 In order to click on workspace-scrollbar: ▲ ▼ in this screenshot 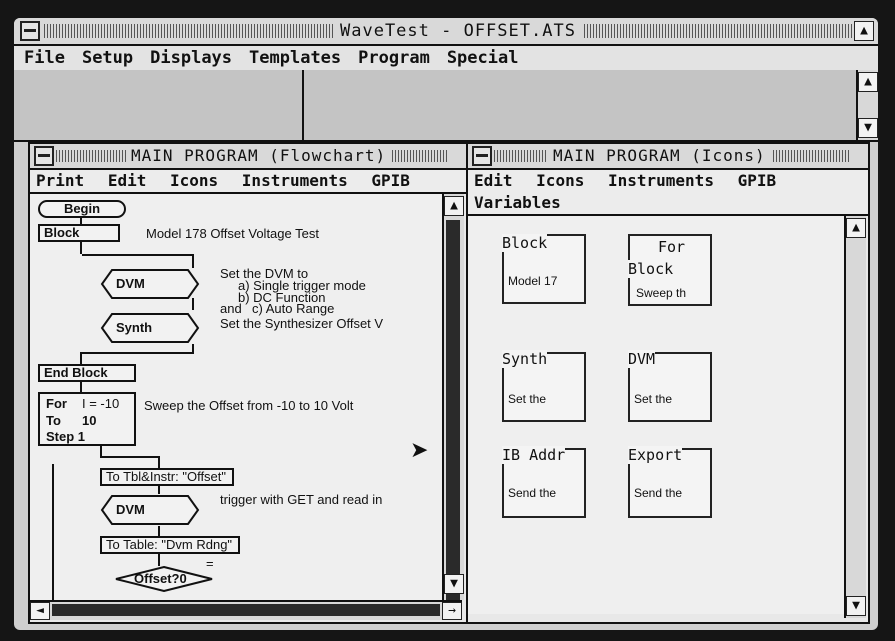, I will do `click(867, 105)`.